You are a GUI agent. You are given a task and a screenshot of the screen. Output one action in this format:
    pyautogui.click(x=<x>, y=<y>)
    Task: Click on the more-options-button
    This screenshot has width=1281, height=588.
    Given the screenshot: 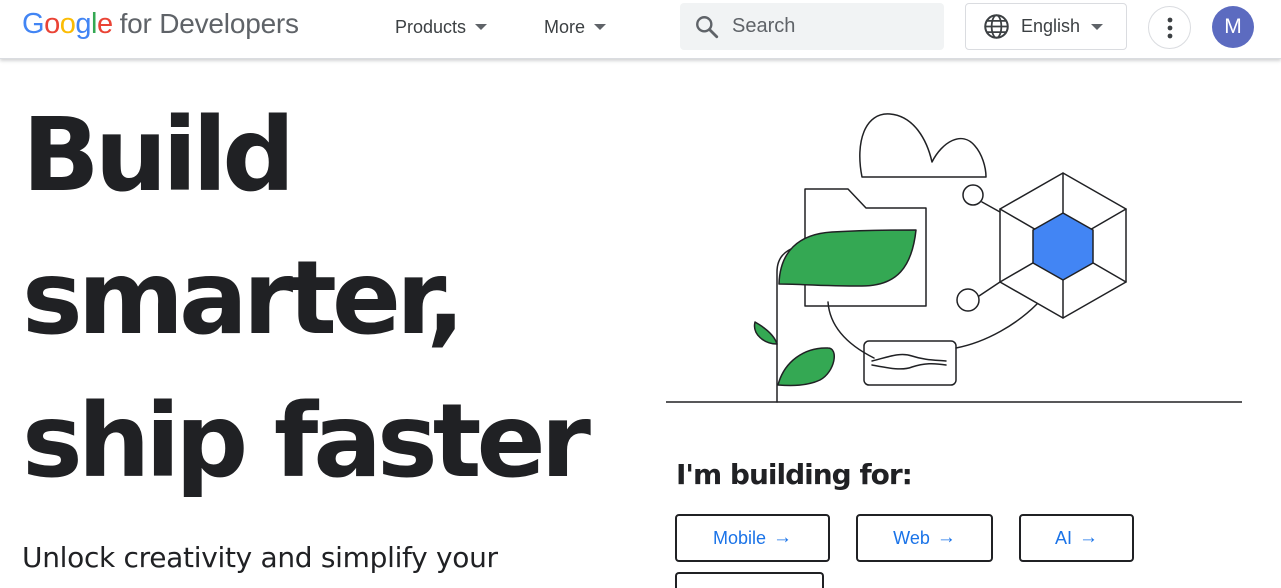 What is the action you would take?
    pyautogui.click(x=1169, y=27)
    